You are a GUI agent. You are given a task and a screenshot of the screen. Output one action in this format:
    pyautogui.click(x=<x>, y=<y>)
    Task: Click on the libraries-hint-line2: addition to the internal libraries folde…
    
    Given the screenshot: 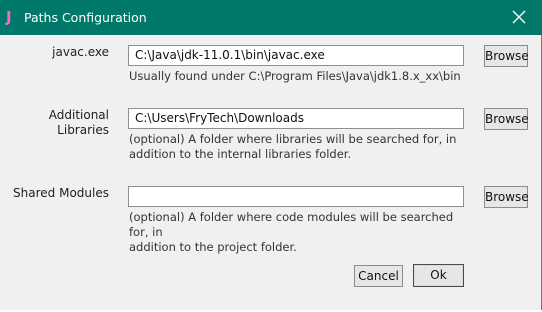 What is the action you would take?
    pyautogui.click(x=240, y=154)
    